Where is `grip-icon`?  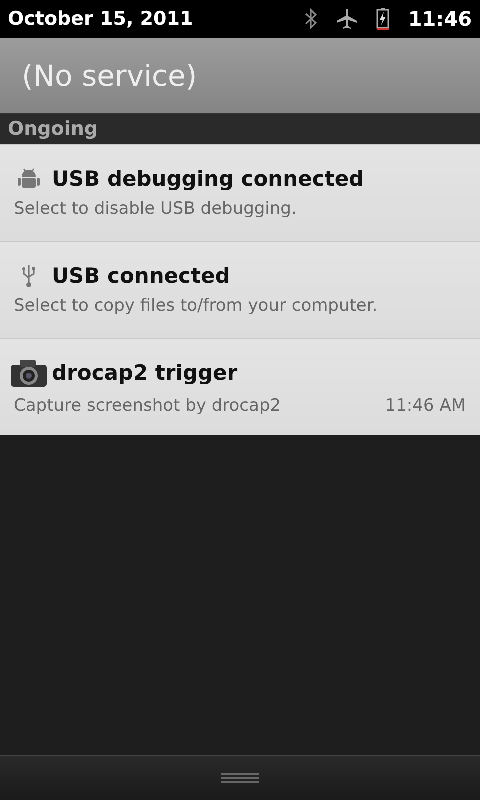 grip-icon is located at coordinates (240, 778).